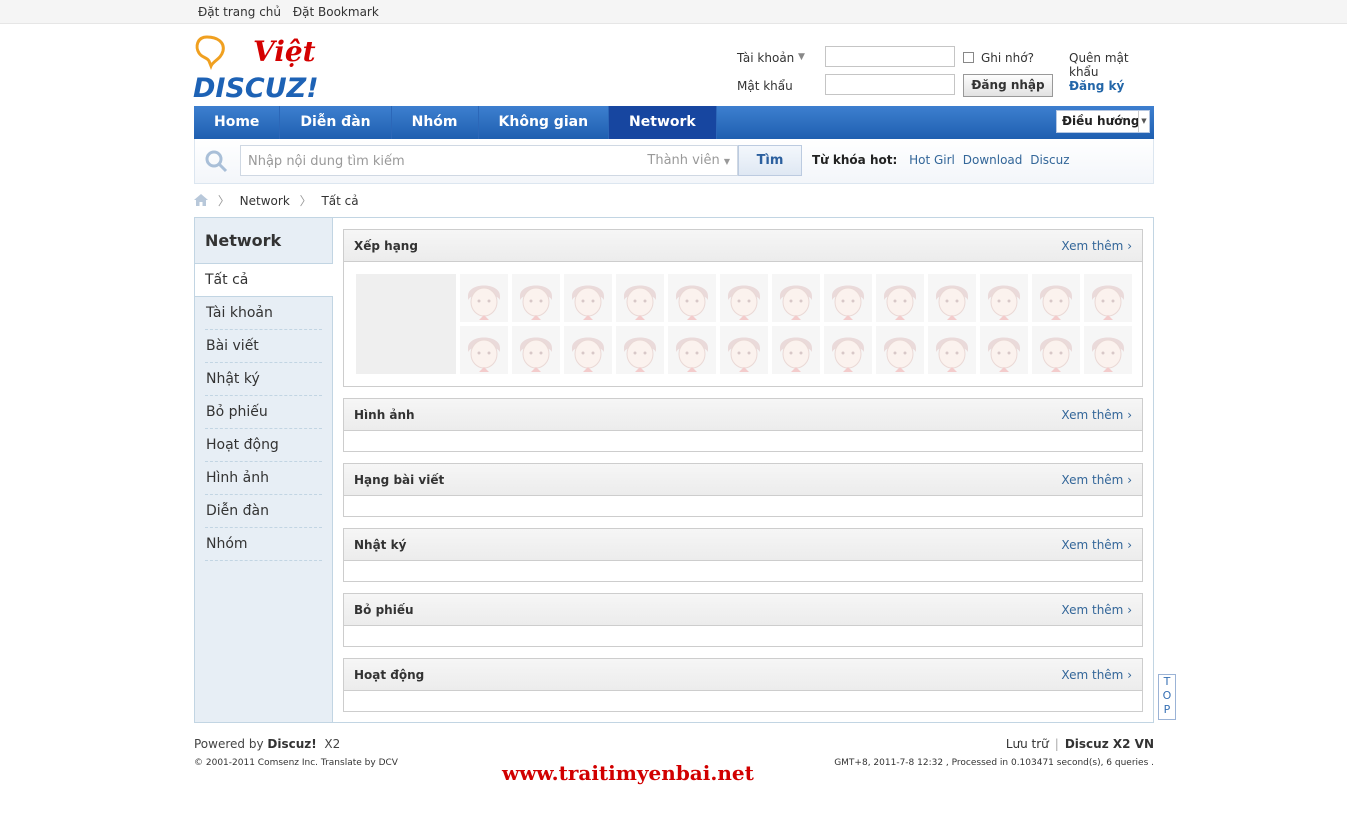  Describe the element at coordinates (1096, 86) in the screenshot. I see `register-link: Đăng ký` at that location.